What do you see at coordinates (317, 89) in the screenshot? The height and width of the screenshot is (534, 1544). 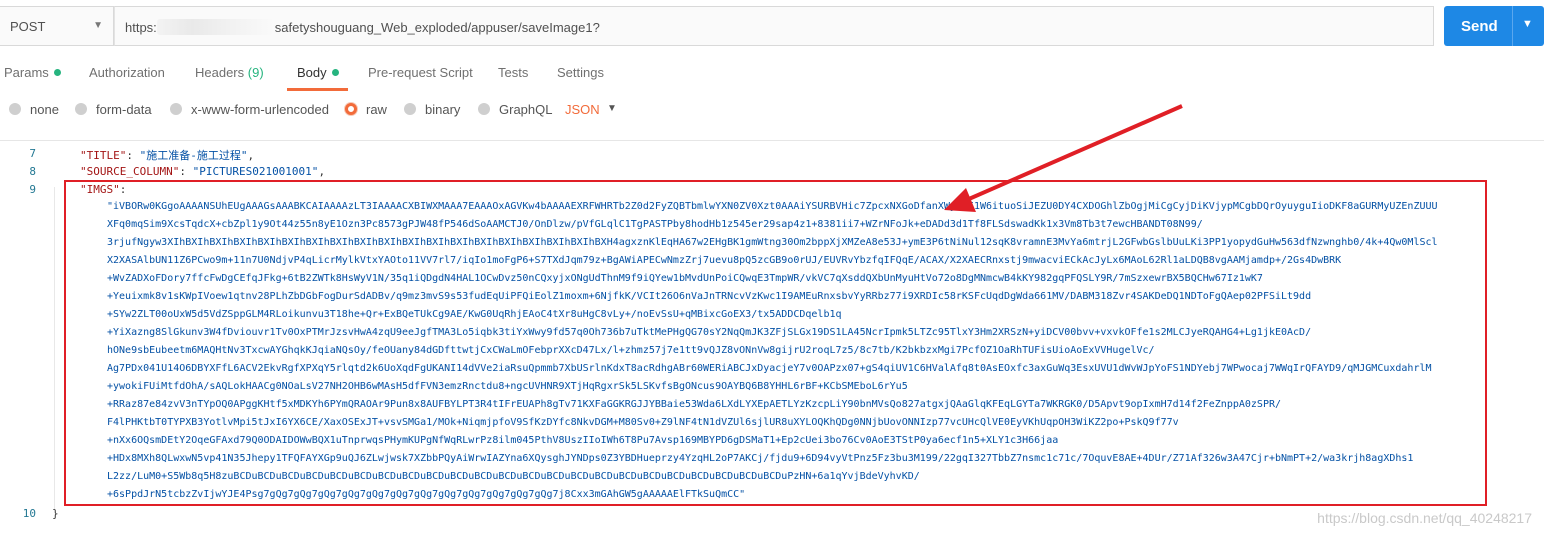 I see `active-tab-underline` at bounding box center [317, 89].